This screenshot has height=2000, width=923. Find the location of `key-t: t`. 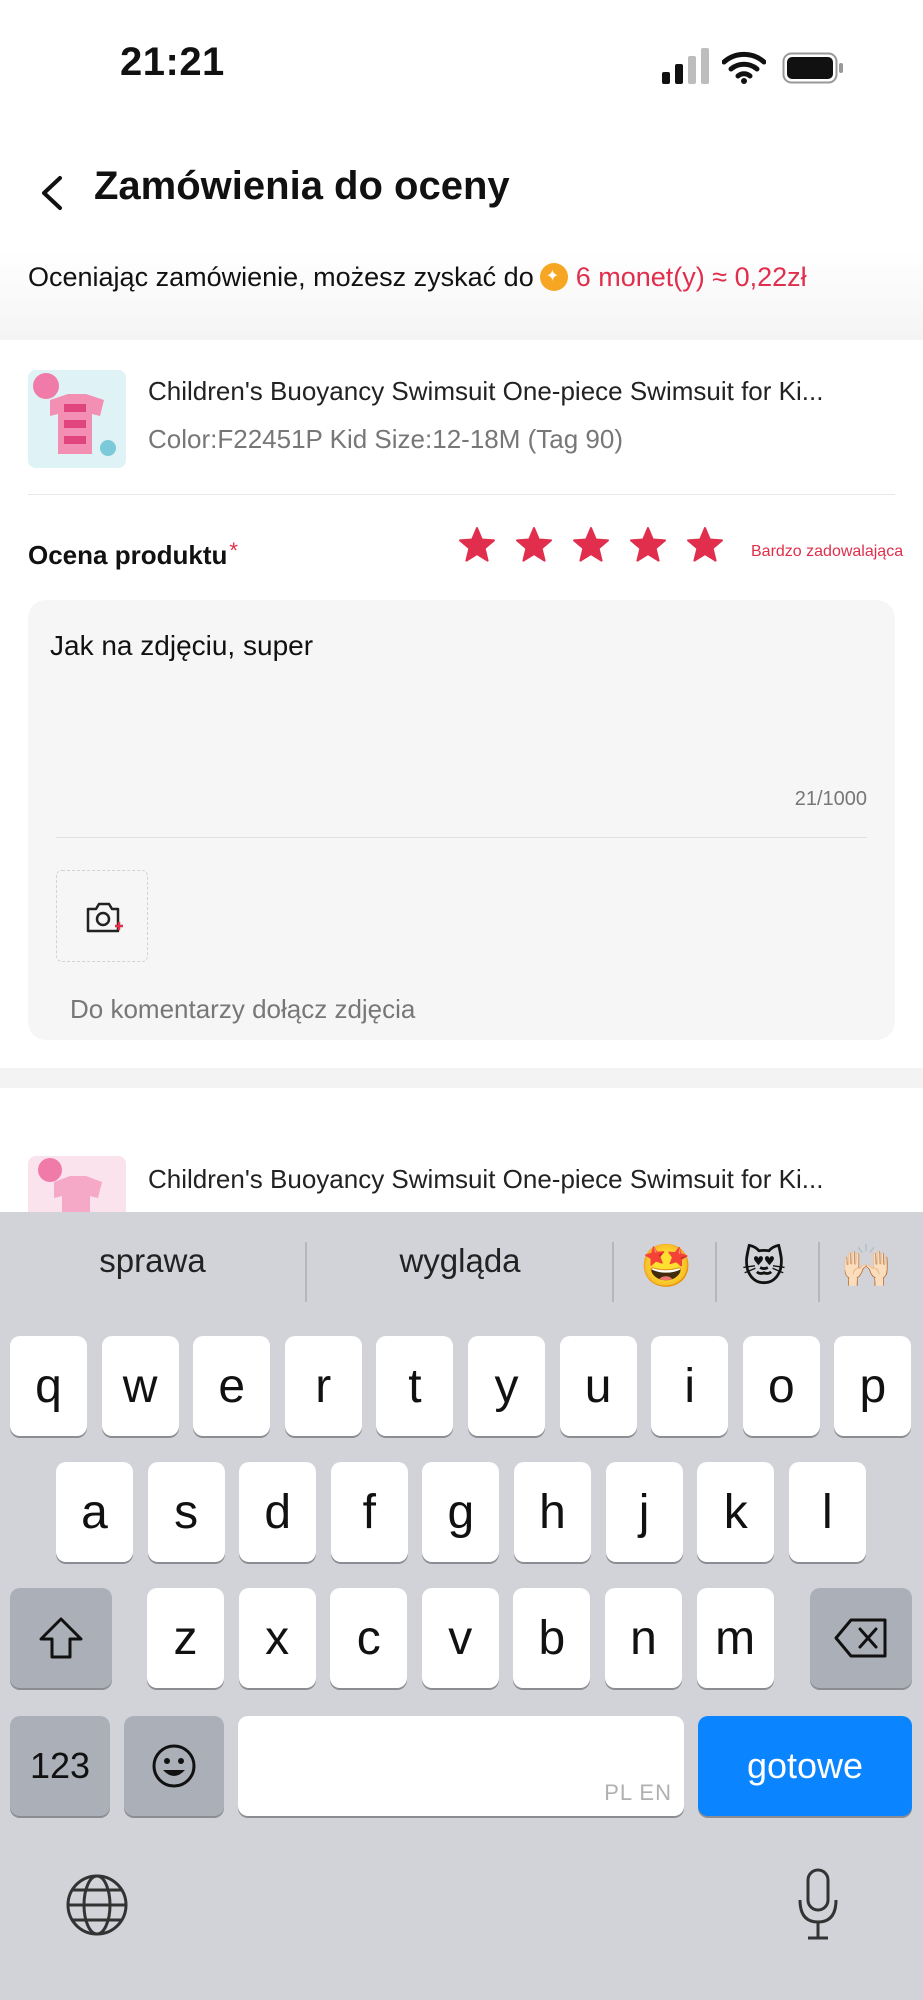

key-t: t is located at coordinates (415, 1386).